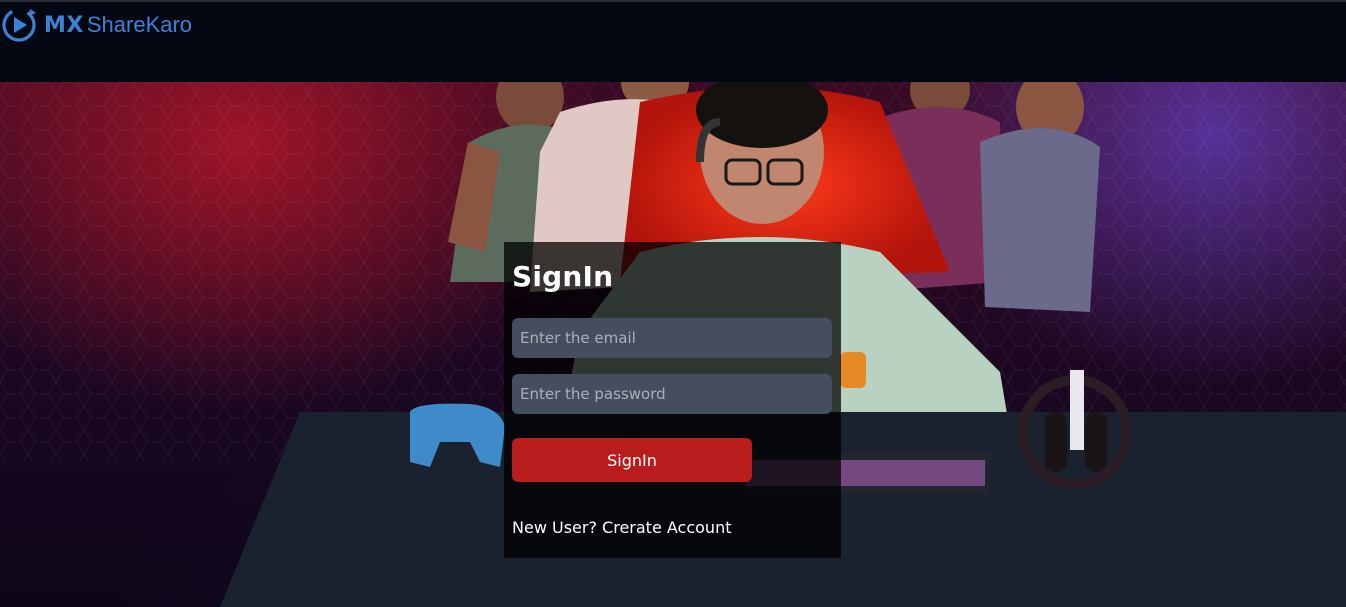  Describe the element at coordinates (666, 527) in the screenshot. I see `create-account-link: Crerate Account` at that location.